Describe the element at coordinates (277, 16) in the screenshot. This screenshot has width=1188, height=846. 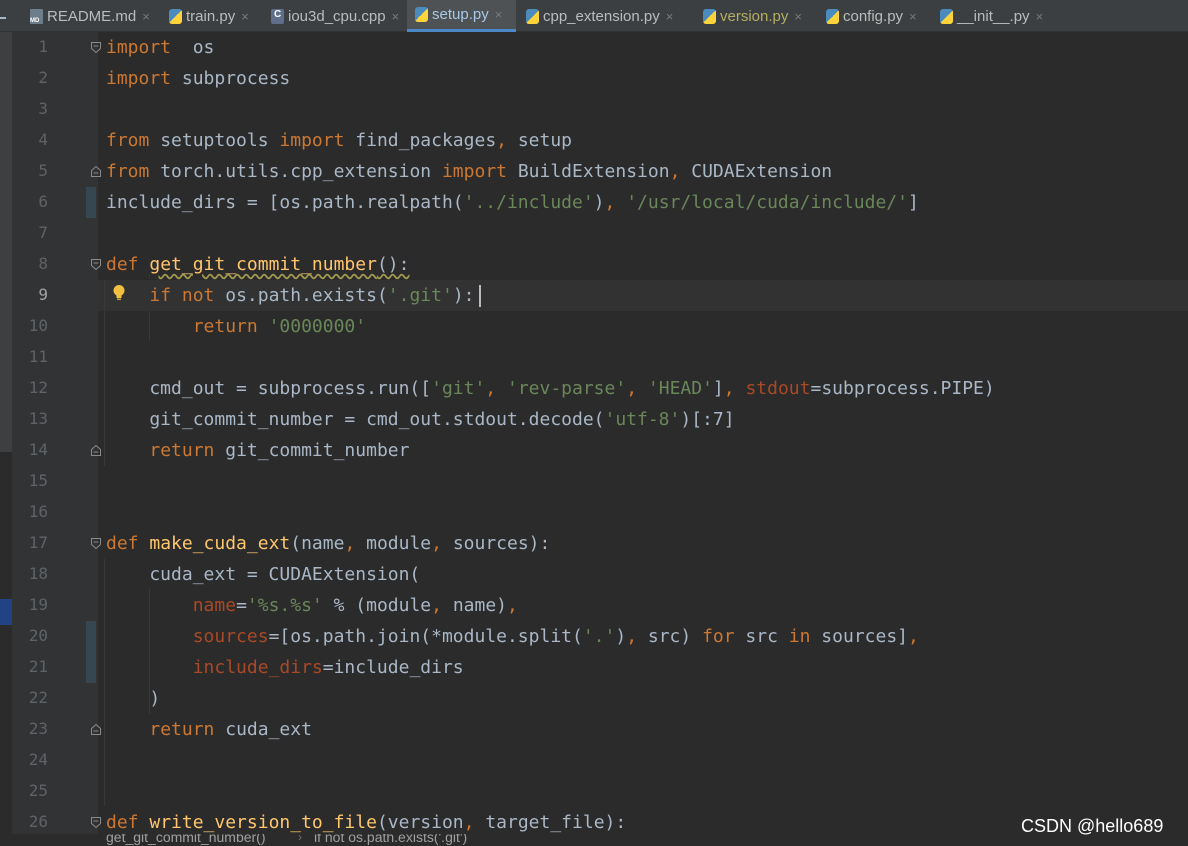
I see `cpp-file-icon` at that location.